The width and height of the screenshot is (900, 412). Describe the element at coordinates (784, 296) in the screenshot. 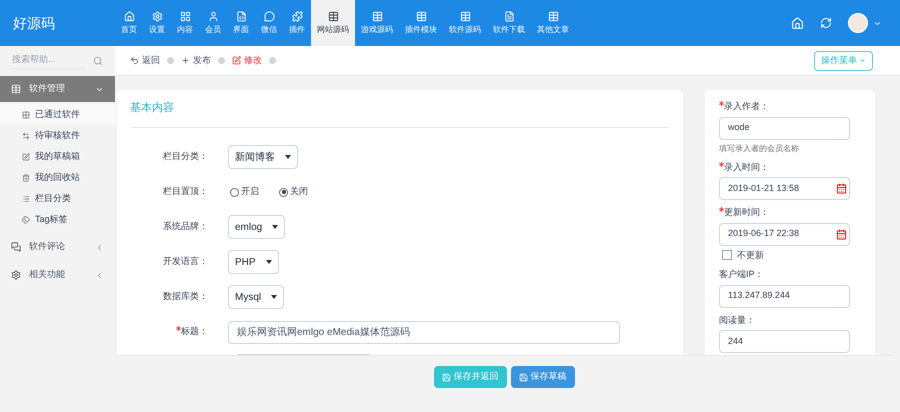

I see `input-field: 113.247.89.244` at that location.